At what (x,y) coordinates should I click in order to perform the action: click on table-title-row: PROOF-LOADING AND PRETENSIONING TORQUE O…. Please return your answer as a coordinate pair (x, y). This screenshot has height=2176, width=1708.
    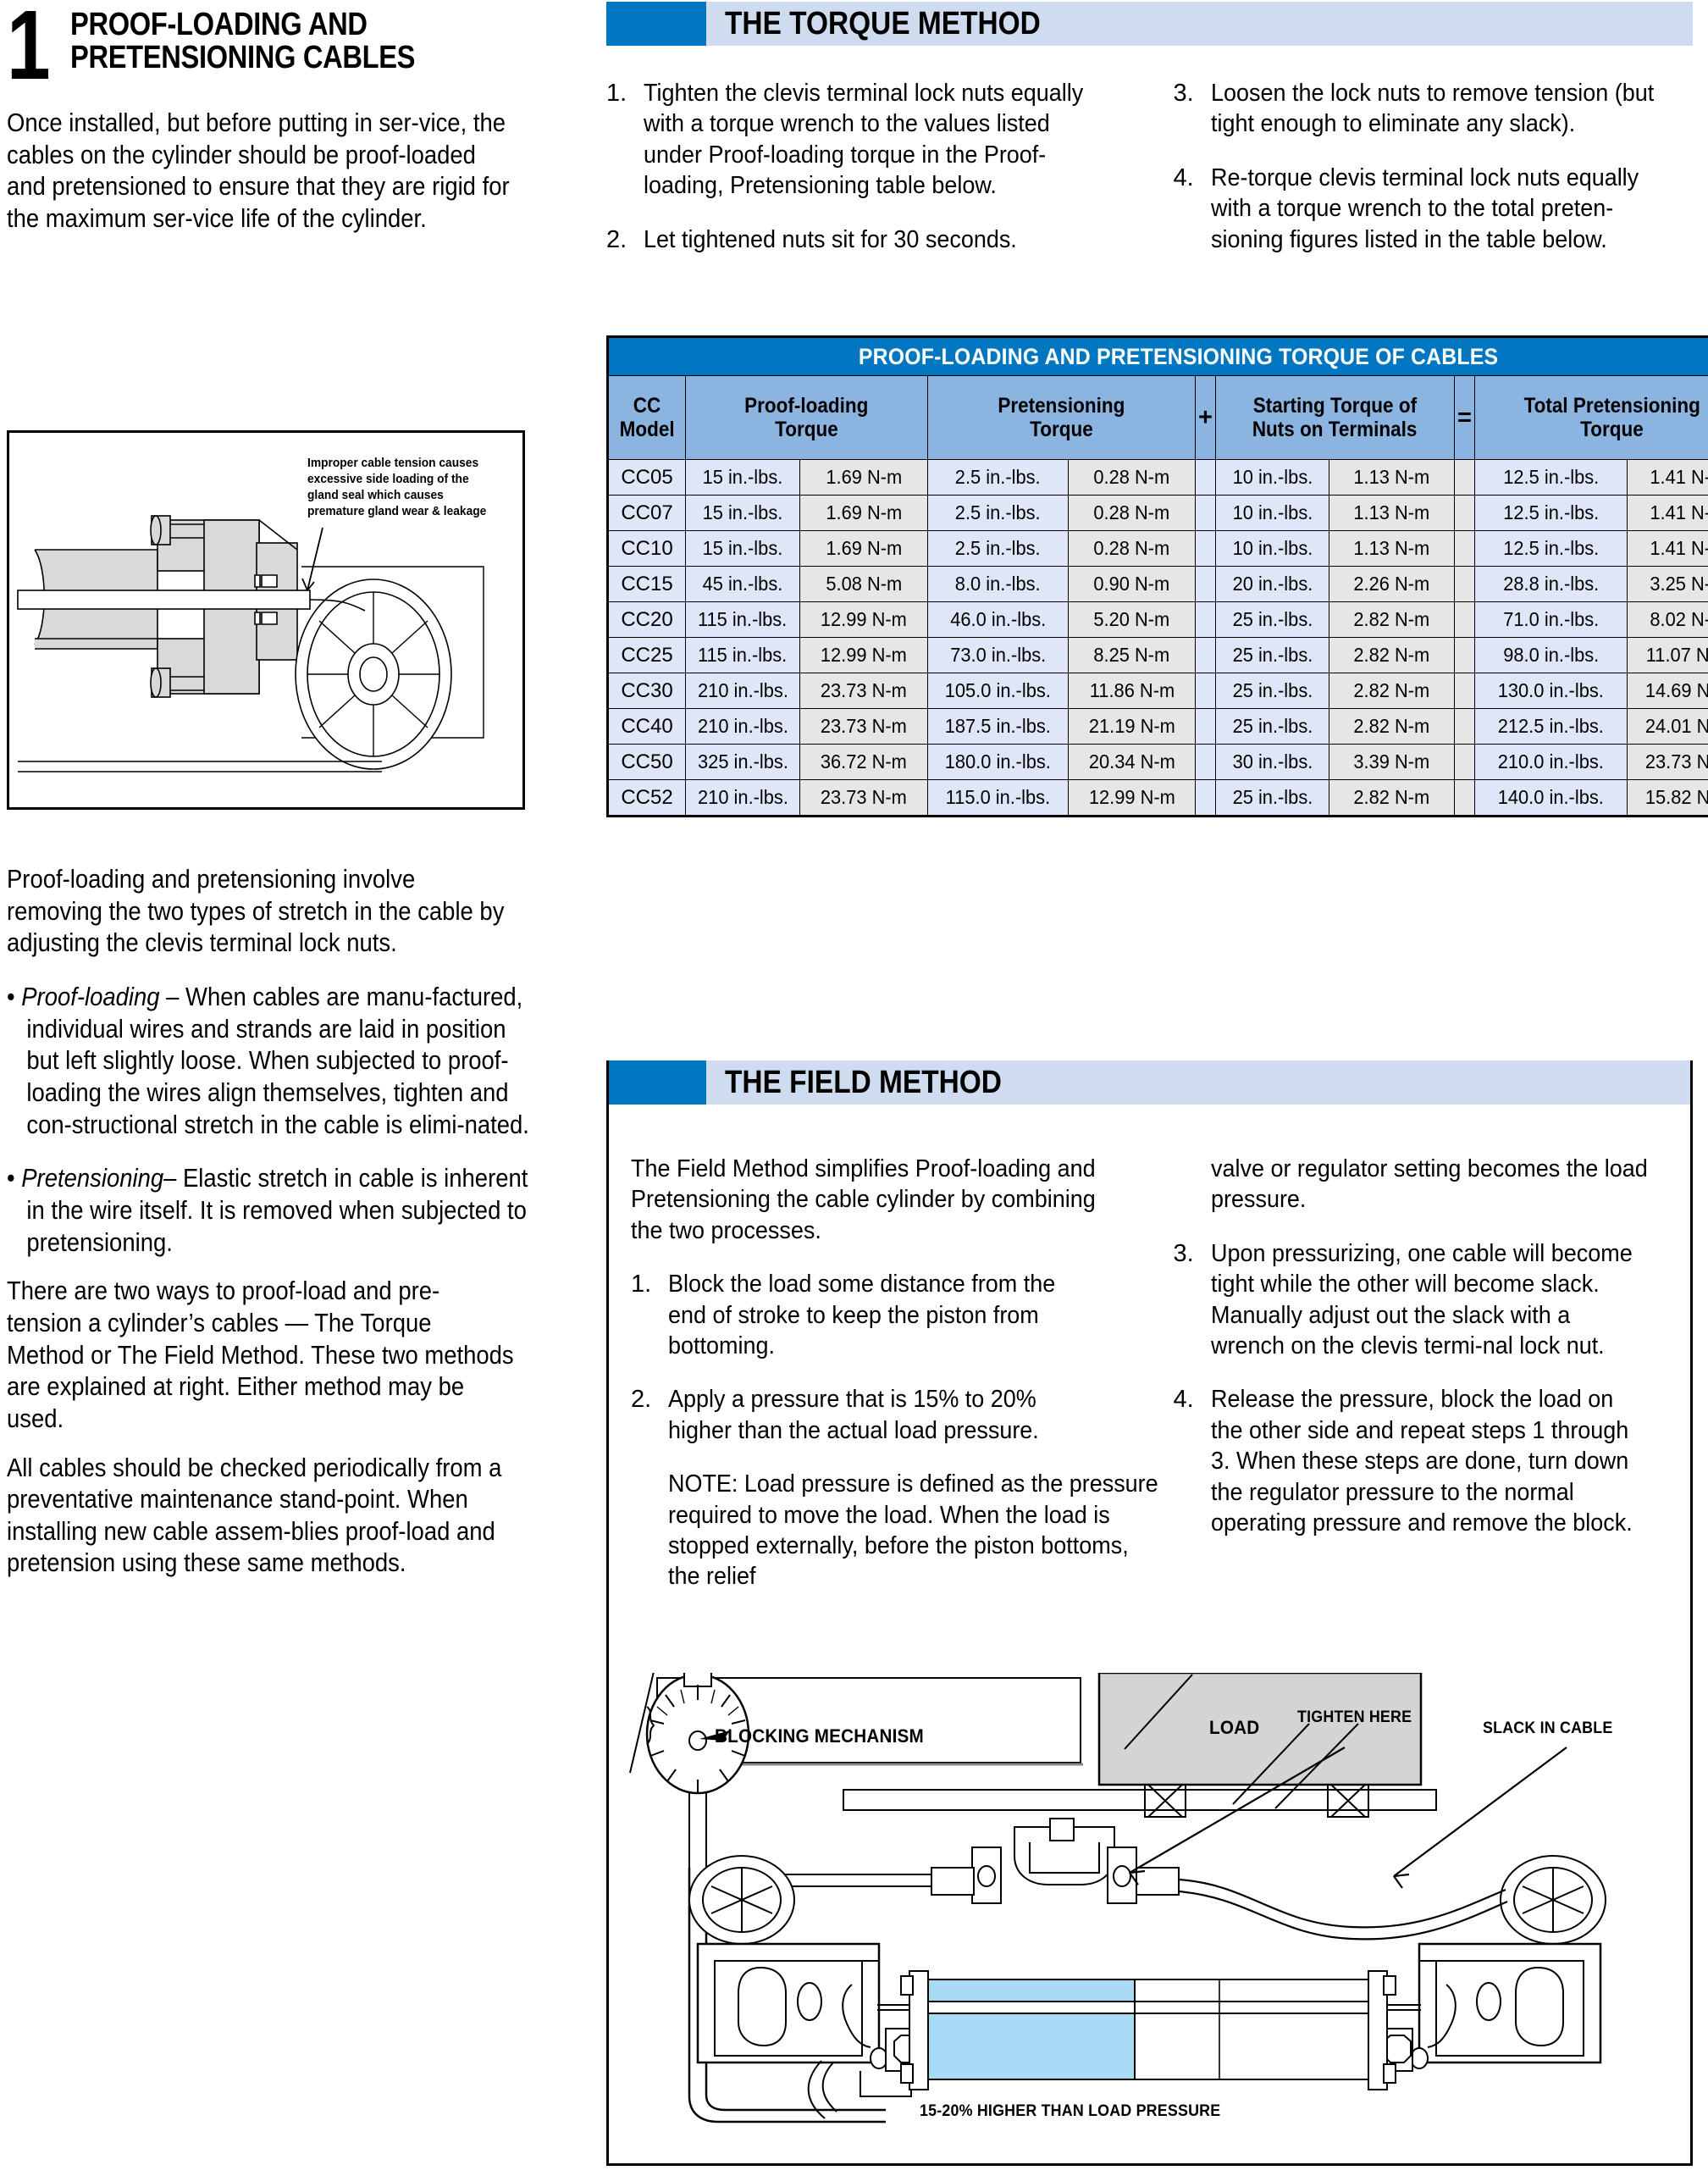
    Looking at the image, I should click on (1158, 356).